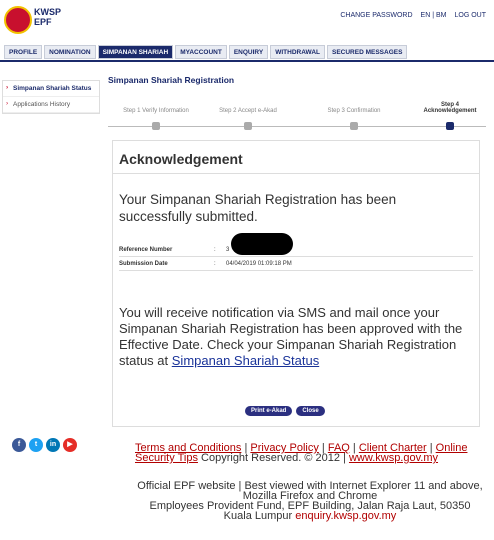  What do you see at coordinates (44, 445) in the screenshot?
I see `social-icons: f t in ▶` at bounding box center [44, 445].